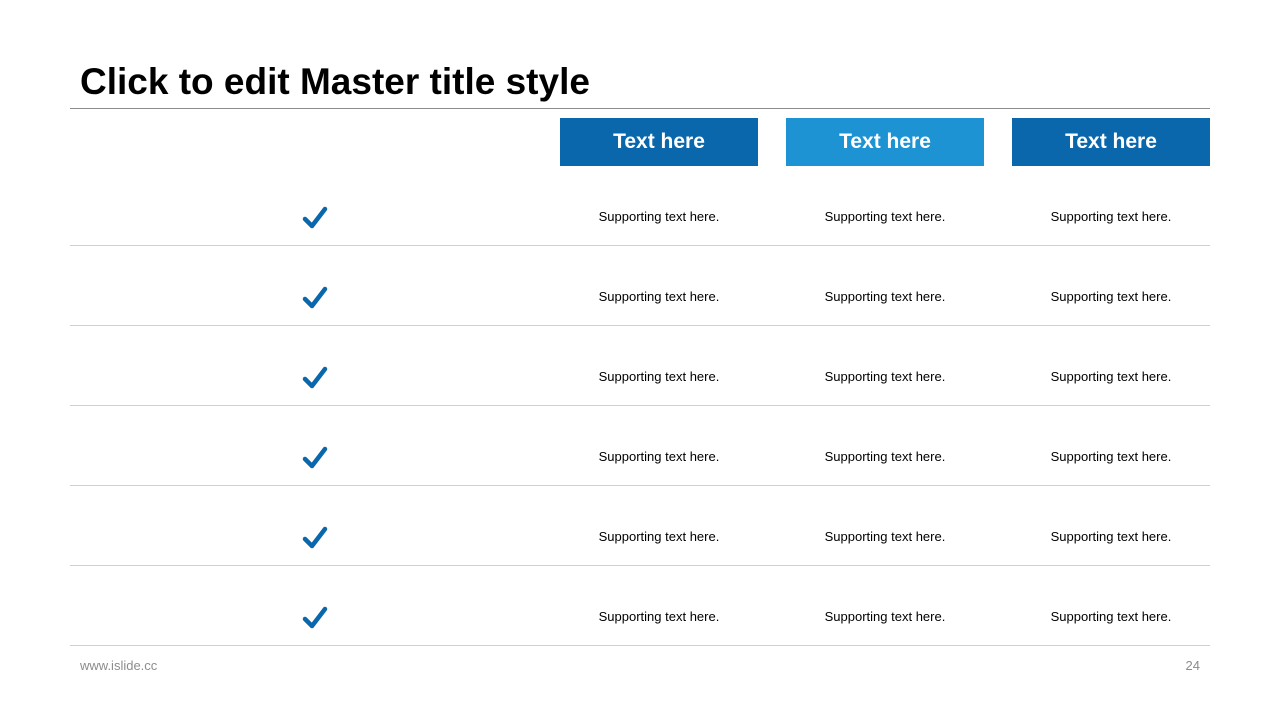 The image size is (1280, 720). Describe the element at coordinates (1192, 665) in the screenshot. I see `page-number: 24` at that location.